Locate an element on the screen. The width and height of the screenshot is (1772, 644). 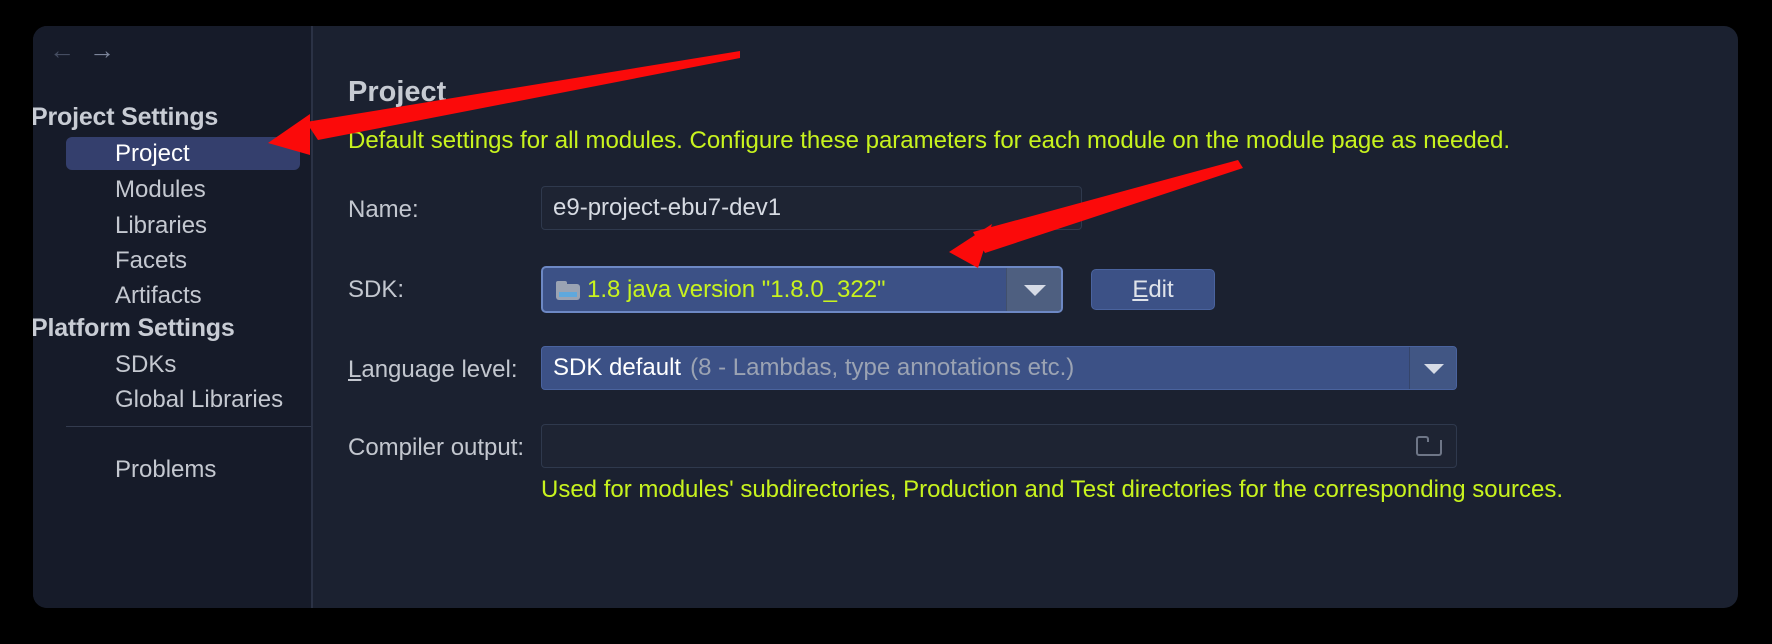
sidebar-item-global-libraries: Global Libraries is located at coordinates (183, 399).